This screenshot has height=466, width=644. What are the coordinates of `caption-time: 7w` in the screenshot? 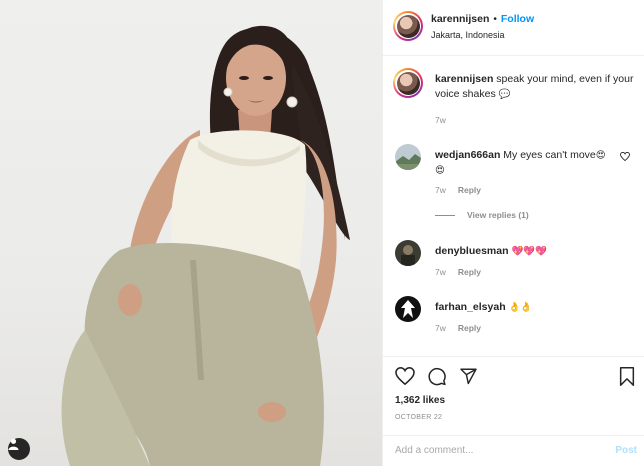 It's located at (440, 120).